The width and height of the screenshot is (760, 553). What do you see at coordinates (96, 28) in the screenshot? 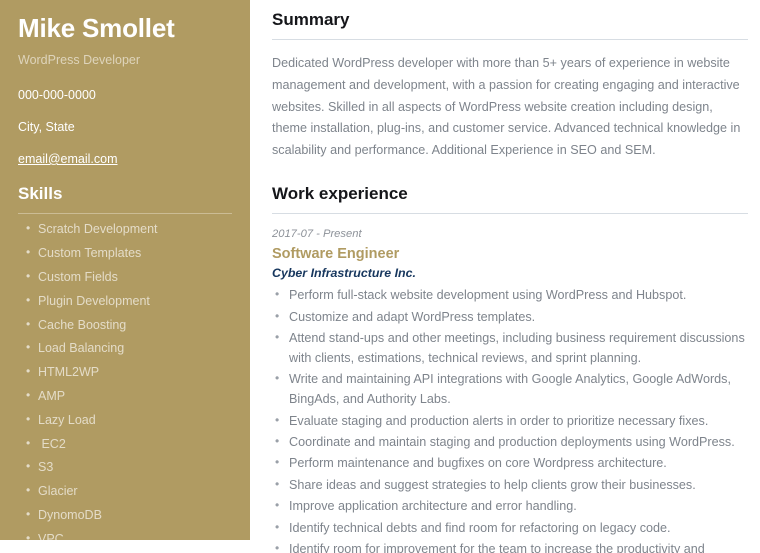
I see `candidate-name: Mike Smollet` at bounding box center [96, 28].